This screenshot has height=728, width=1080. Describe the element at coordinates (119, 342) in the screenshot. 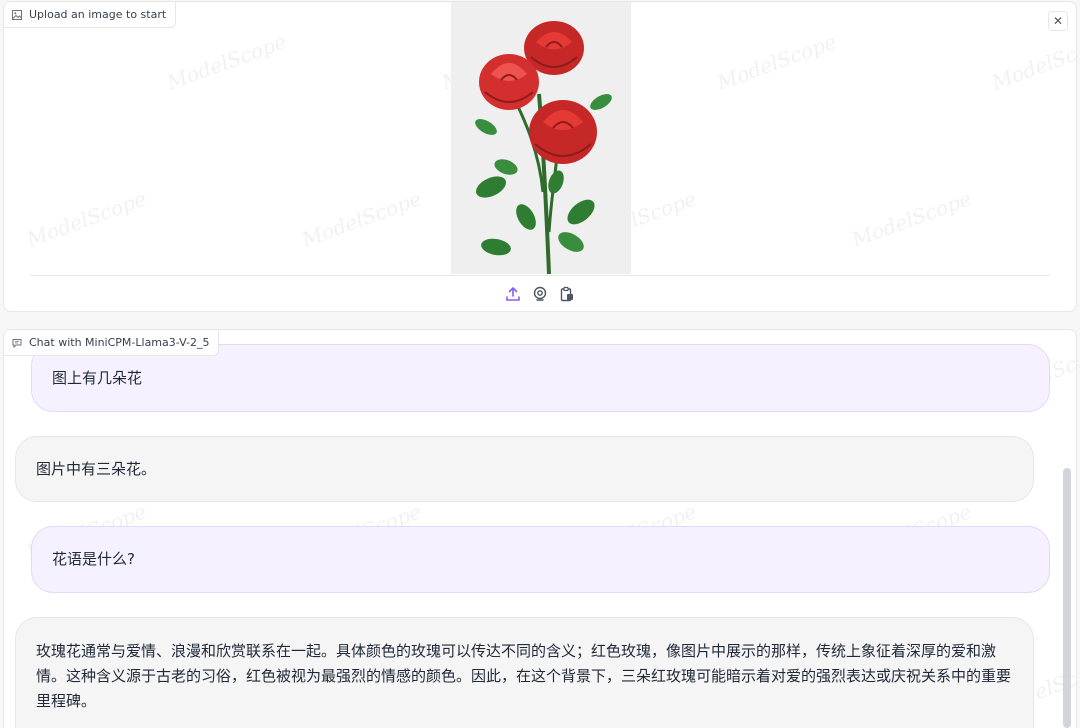

I see `chat-label-text: Chat with MiniCPM-Llama3-V-2_5` at that location.